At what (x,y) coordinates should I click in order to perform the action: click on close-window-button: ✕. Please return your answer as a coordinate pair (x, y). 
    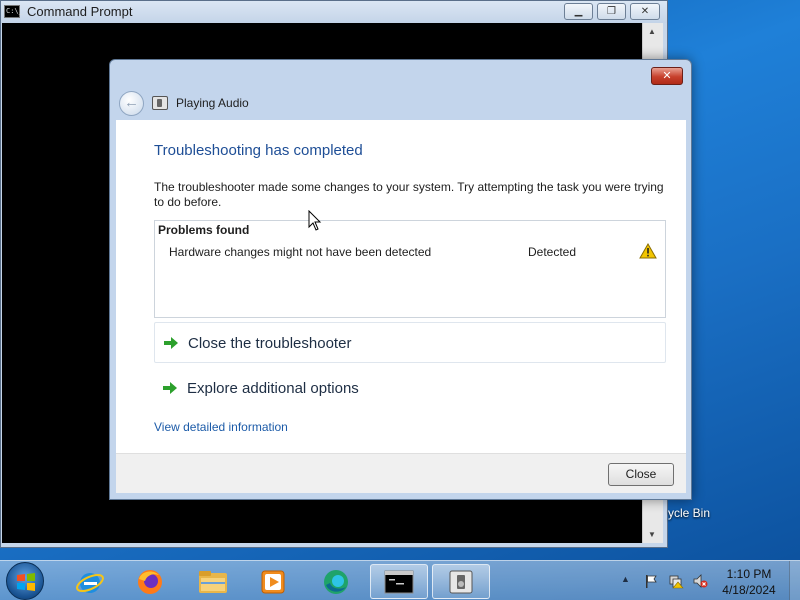
    Looking at the image, I should click on (645, 11).